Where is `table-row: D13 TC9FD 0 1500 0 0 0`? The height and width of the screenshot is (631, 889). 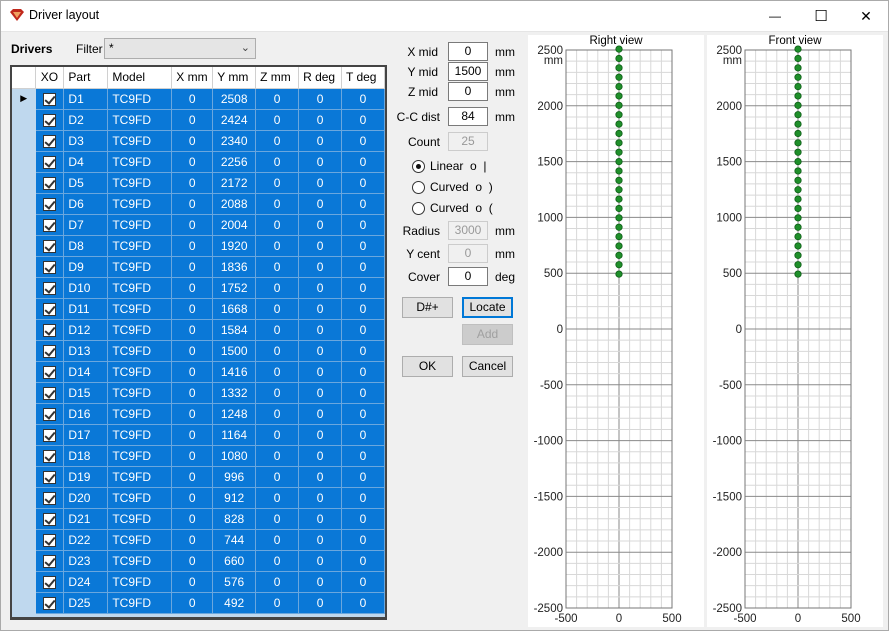
table-row: D13 TC9FD 0 1500 0 0 0 is located at coordinates (198, 351).